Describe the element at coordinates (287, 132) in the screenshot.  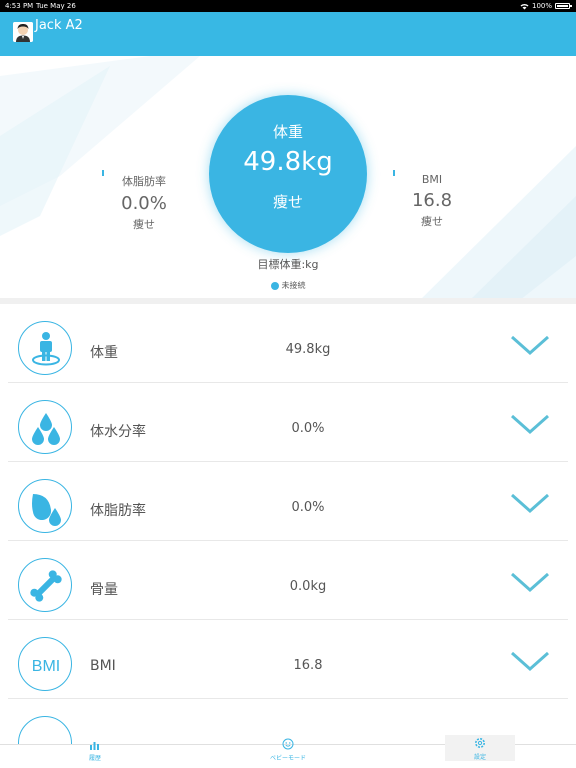
I see `weight-label: 体重` at that location.